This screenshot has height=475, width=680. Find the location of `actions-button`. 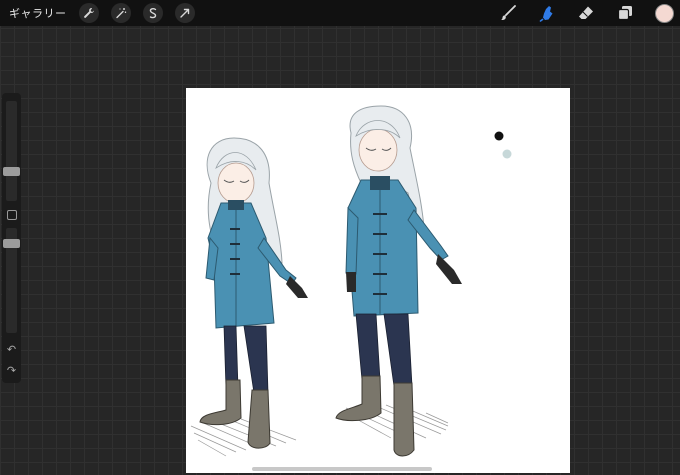

actions-button is located at coordinates (88, 13).